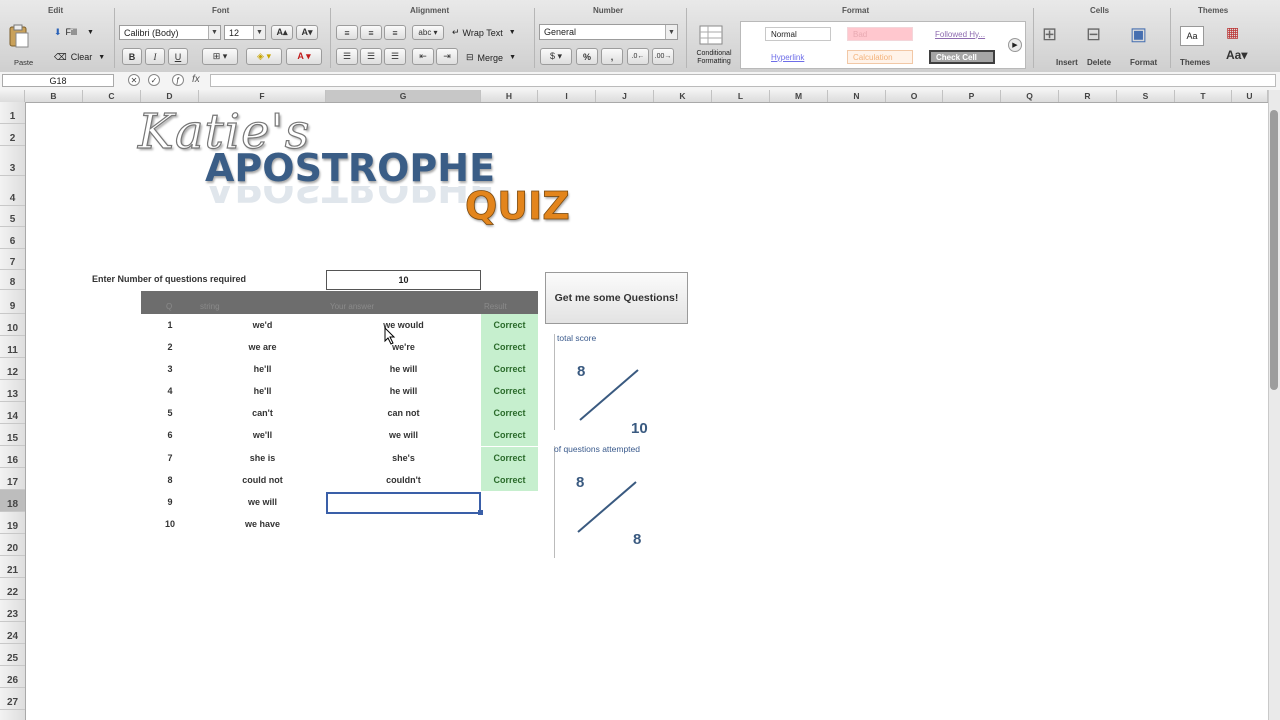  Describe the element at coordinates (403, 480) in the screenshot. I see `answer-cell: couldn't` at that location.